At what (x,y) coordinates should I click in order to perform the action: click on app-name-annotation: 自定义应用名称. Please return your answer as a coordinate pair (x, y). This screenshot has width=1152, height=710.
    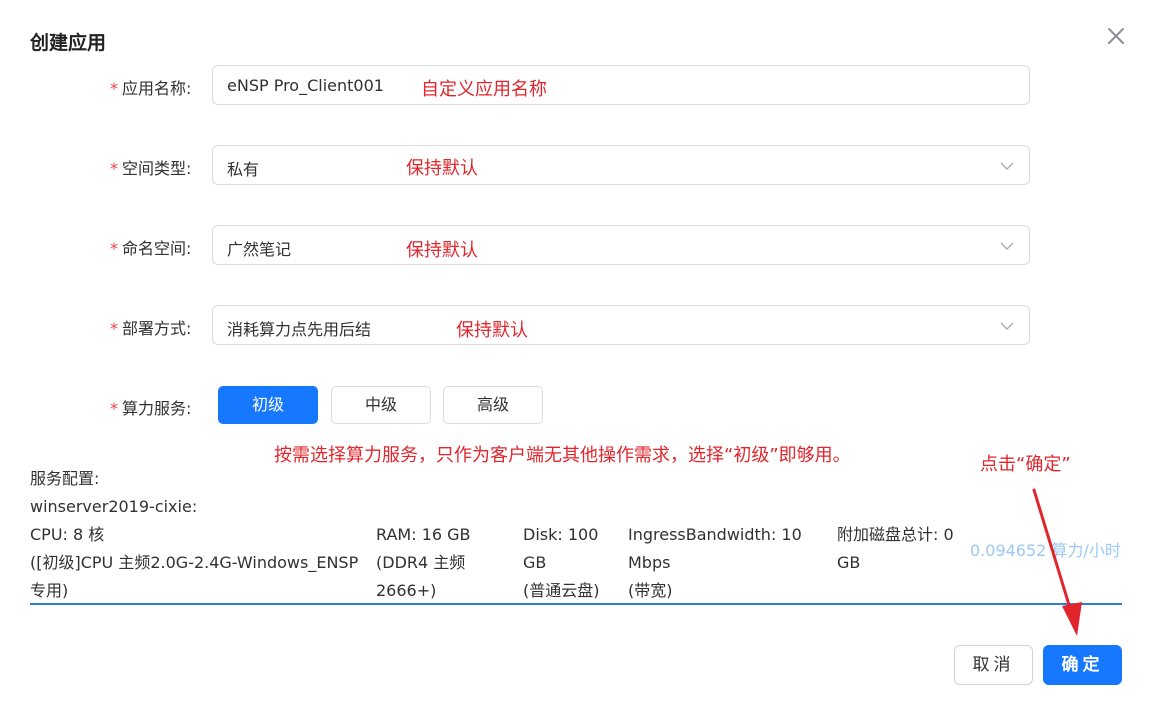
    Looking at the image, I should click on (484, 89).